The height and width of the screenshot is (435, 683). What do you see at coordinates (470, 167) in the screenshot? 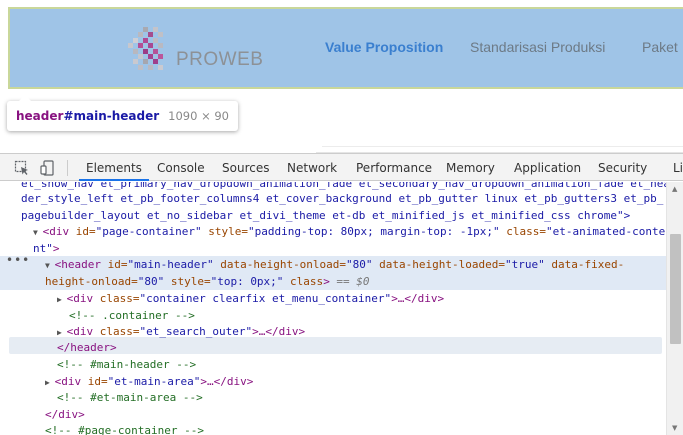
I see `tab-memory: Memory` at bounding box center [470, 167].